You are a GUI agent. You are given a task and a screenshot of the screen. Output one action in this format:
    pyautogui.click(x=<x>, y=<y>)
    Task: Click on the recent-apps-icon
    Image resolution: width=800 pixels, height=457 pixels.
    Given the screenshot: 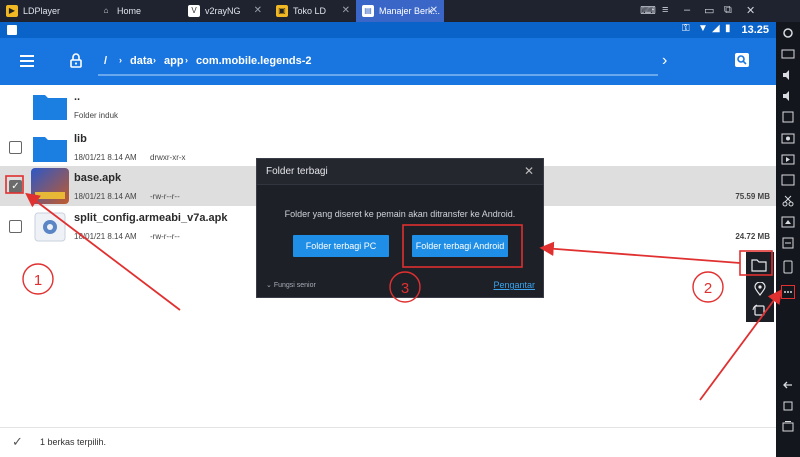 What is the action you would take?
    pyautogui.click(x=788, y=427)
    